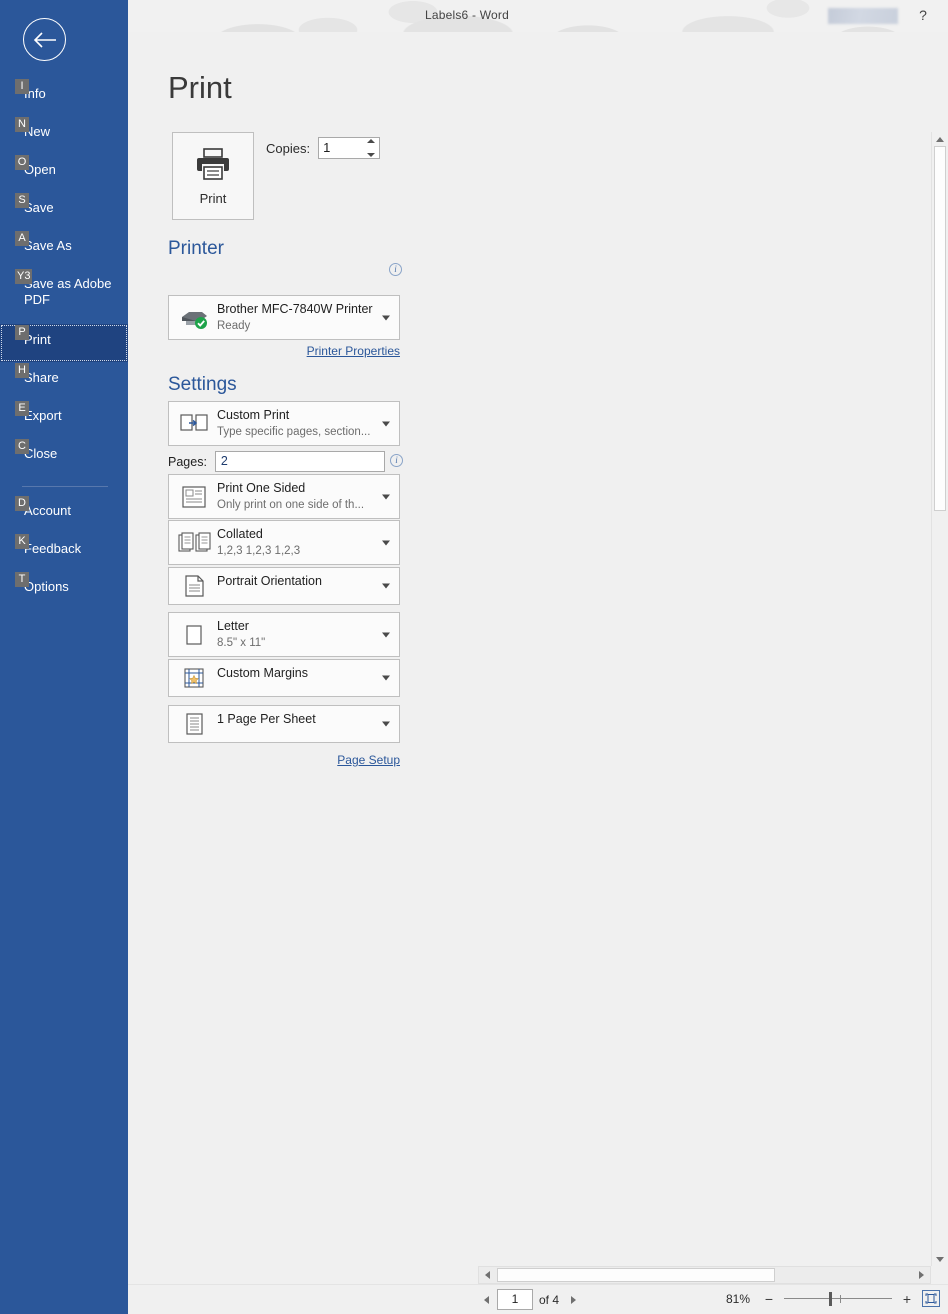 The height and width of the screenshot is (1314, 948). I want to click on zoom-out-button: −, so click(769, 1299).